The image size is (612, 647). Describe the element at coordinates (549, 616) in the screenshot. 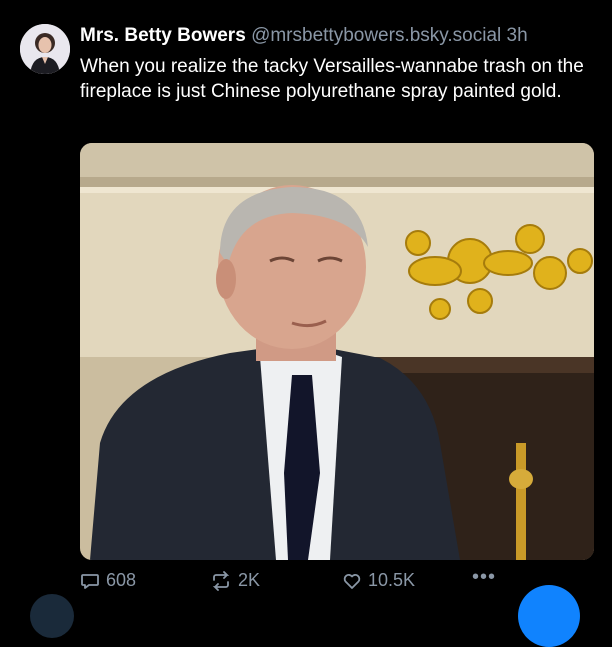

I see `compose-button` at that location.